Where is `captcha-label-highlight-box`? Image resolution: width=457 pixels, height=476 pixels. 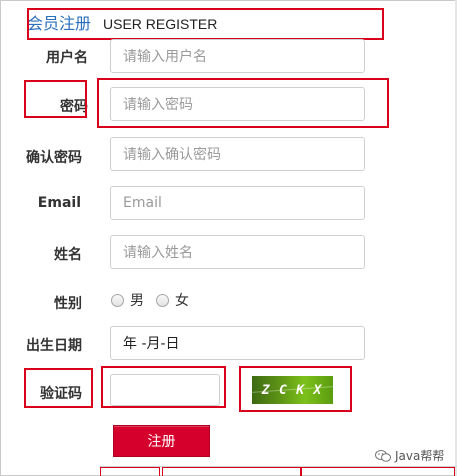
captcha-label-highlight-box is located at coordinates (58, 388).